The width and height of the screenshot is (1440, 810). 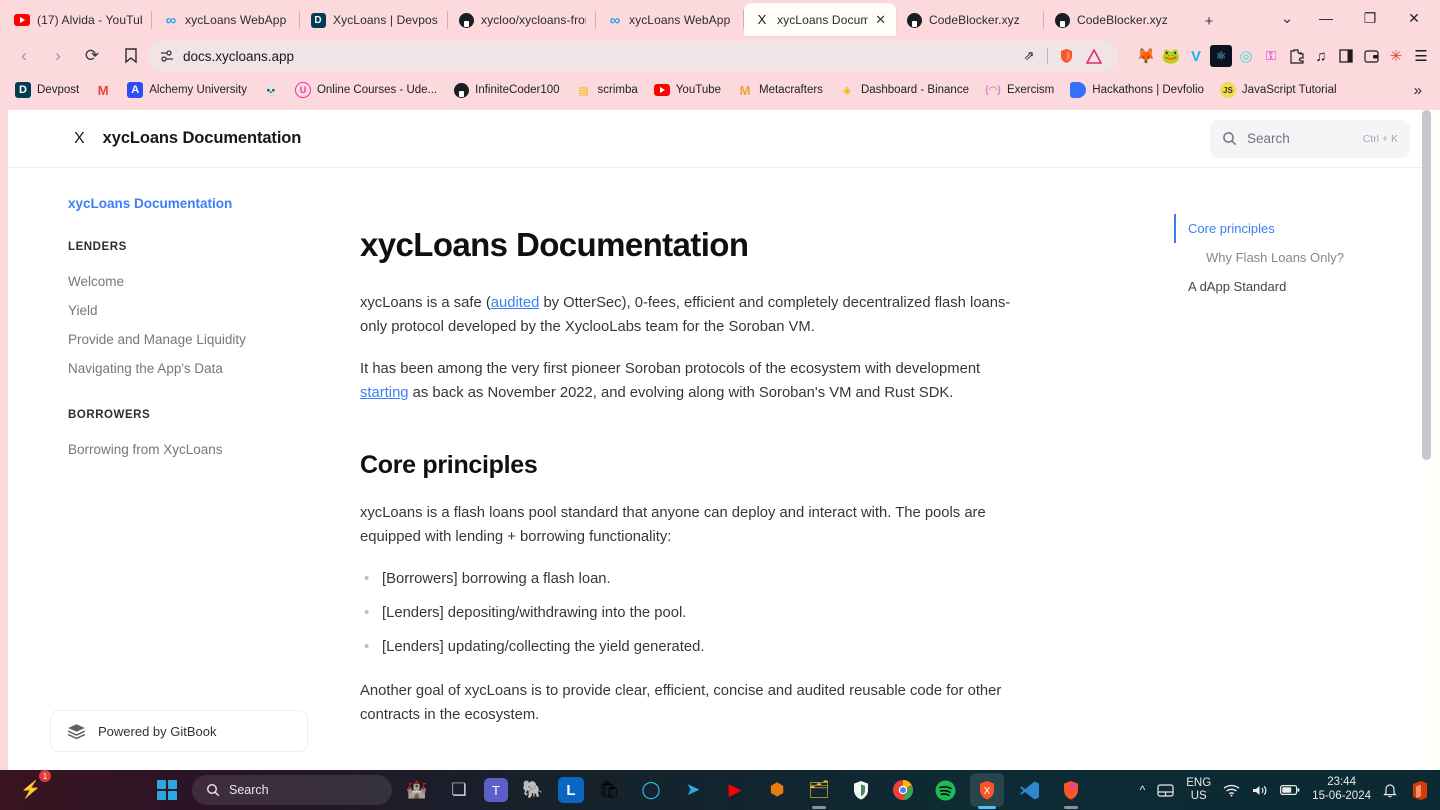 I want to click on office-icon, so click(x=1419, y=790).